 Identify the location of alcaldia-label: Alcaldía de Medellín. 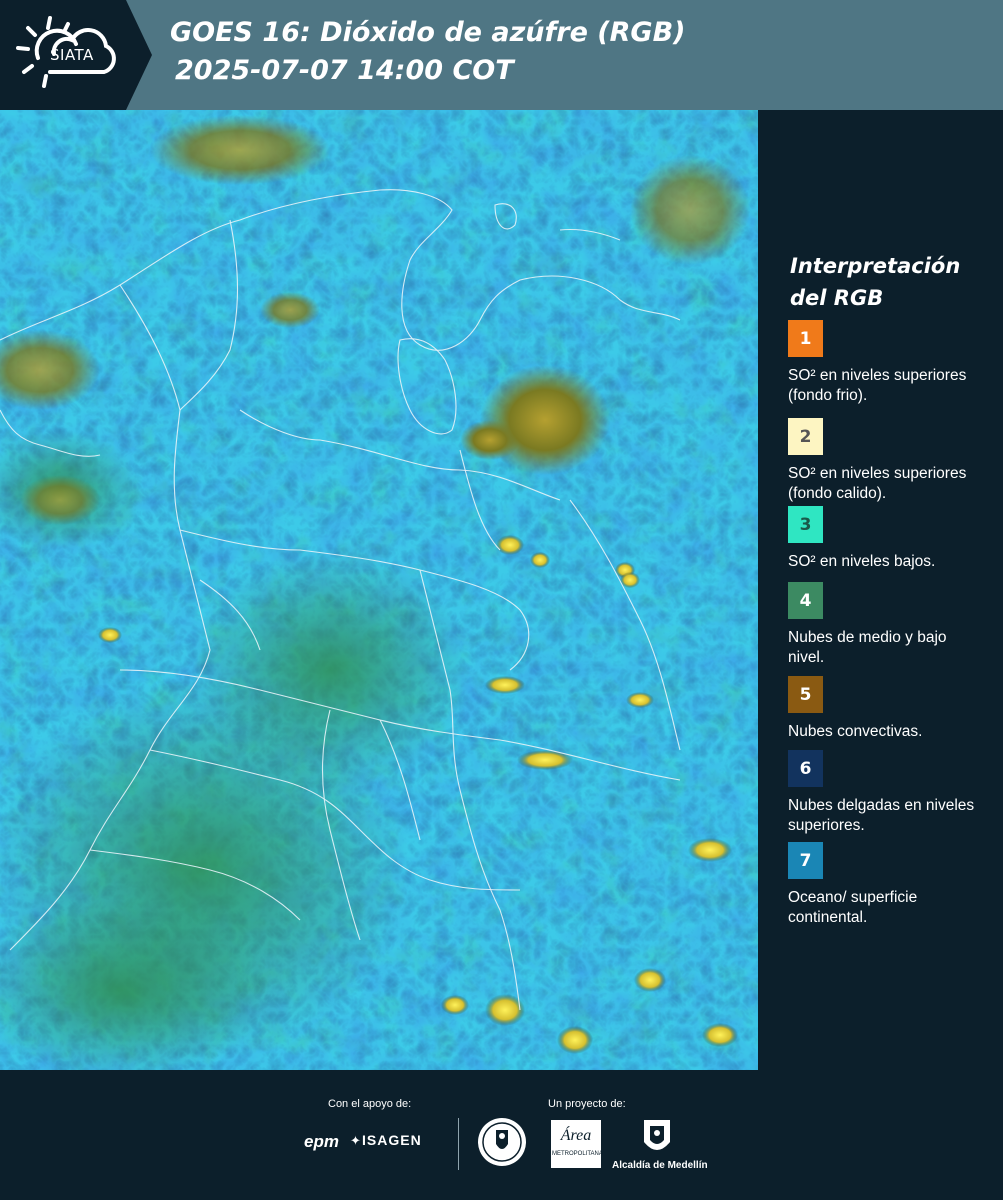
(660, 1165).